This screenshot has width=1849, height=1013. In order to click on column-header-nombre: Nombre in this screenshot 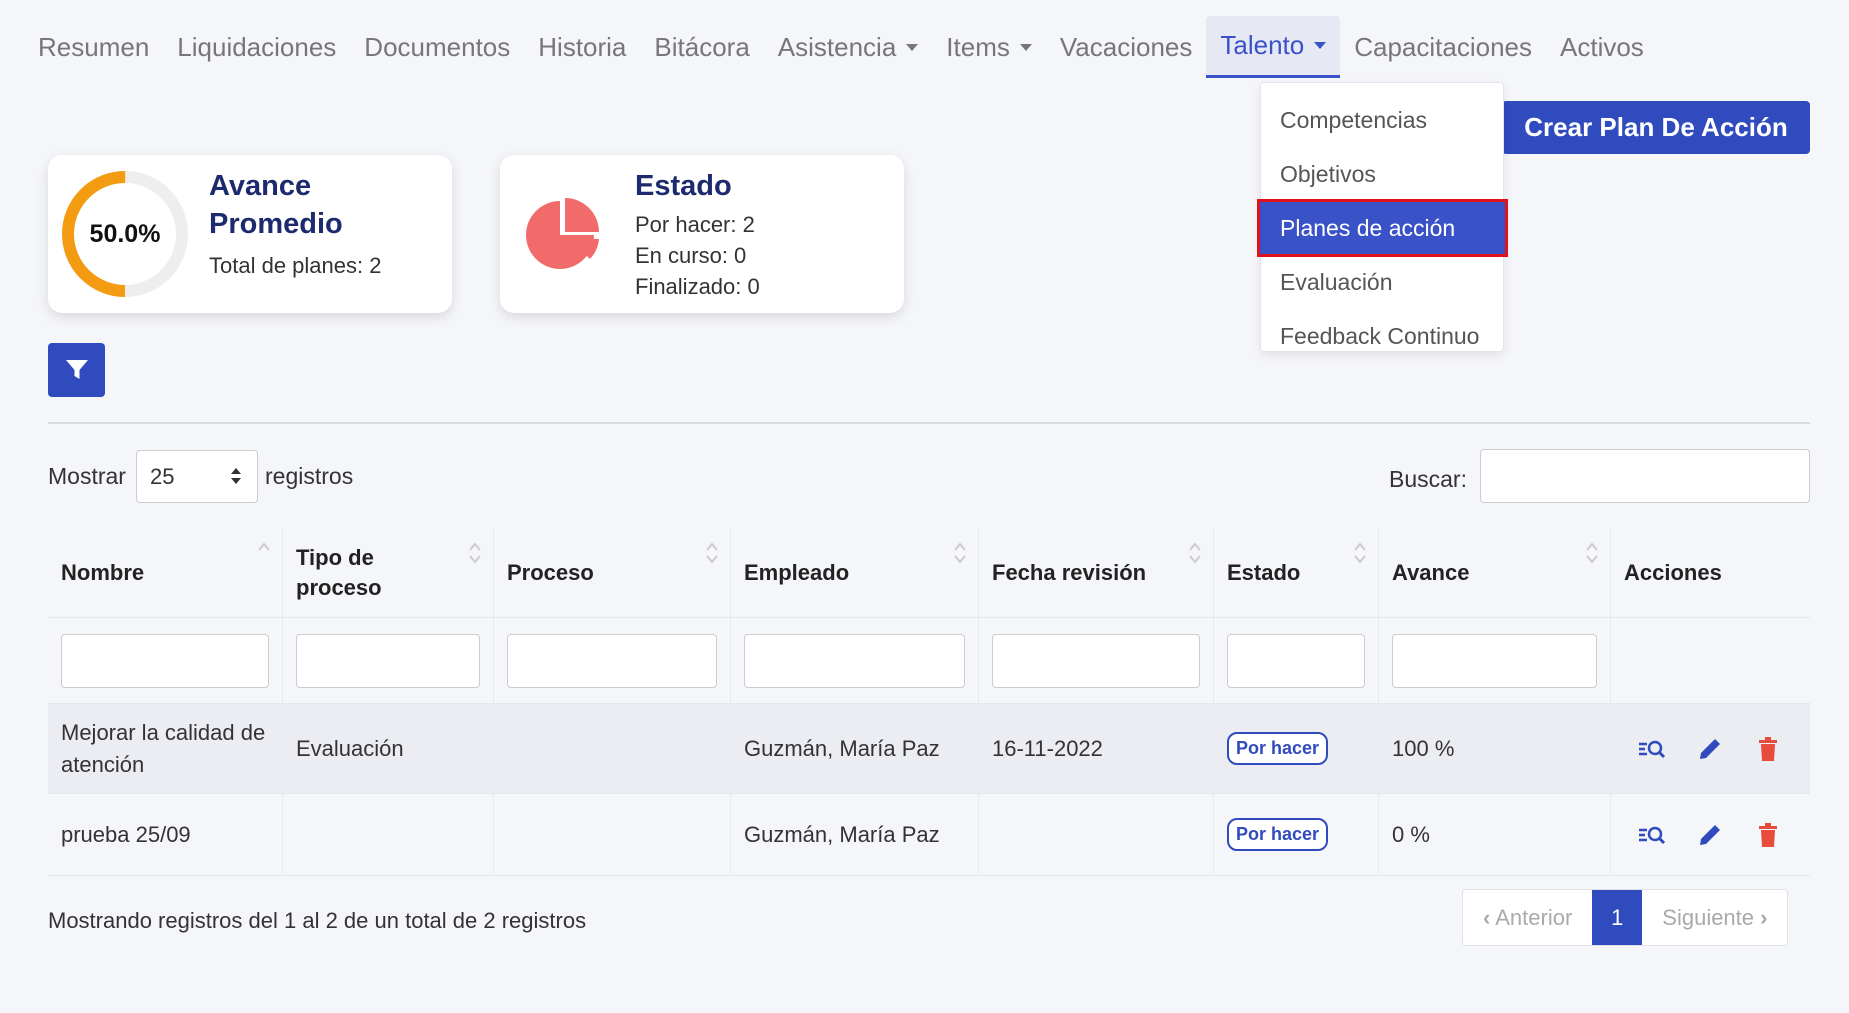, I will do `click(165, 572)`.